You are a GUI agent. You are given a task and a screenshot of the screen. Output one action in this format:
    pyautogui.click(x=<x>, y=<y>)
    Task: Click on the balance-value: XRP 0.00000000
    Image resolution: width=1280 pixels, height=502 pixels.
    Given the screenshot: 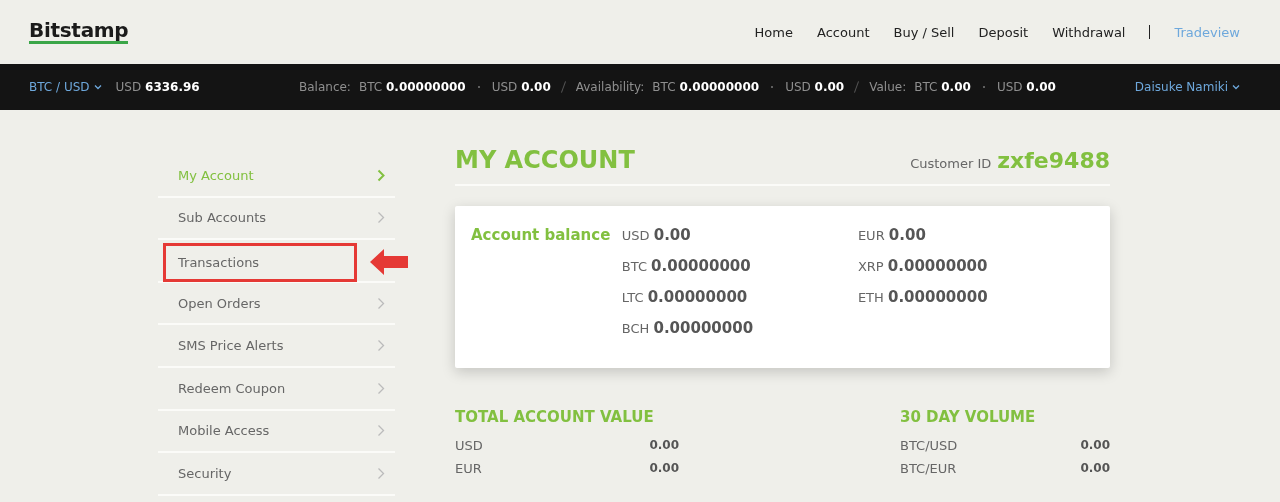 What is the action you would take?
    pyautogui.click(x=923, y=266)
    